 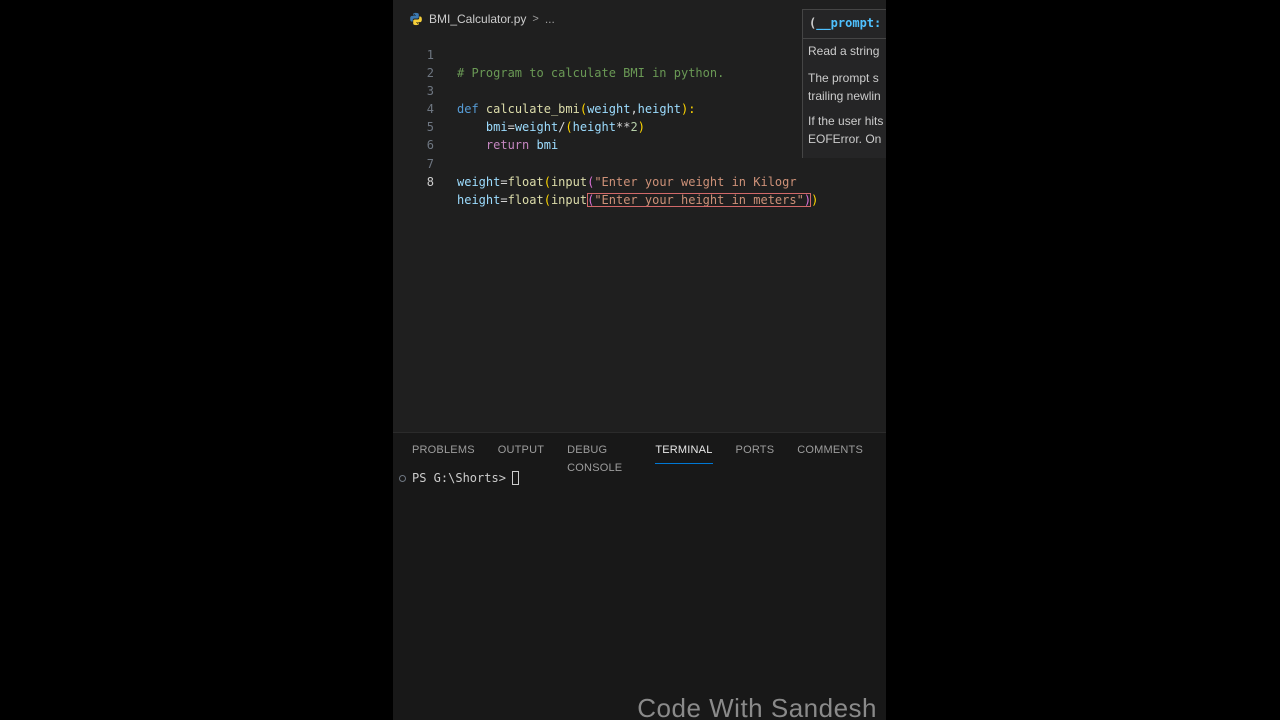 What do you see at coordinates (599, 457) in the screenshot?
I see `tab-debug-console: DEBUG CONSOLE` at bounding box center [599, 457].